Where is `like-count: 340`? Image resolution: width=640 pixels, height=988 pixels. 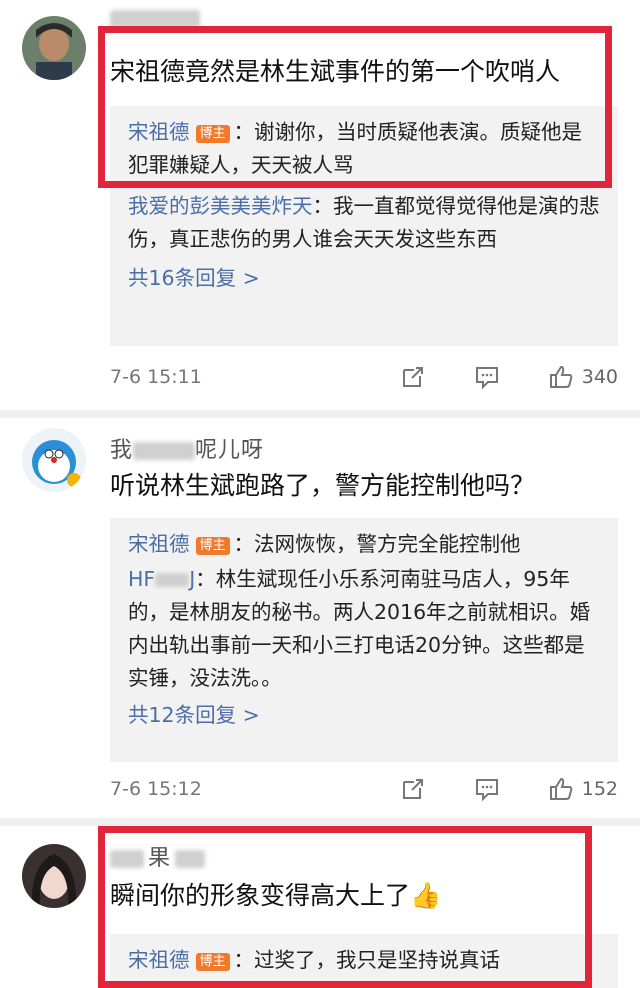 like-count: 340 is located at coordinates (599, 377).